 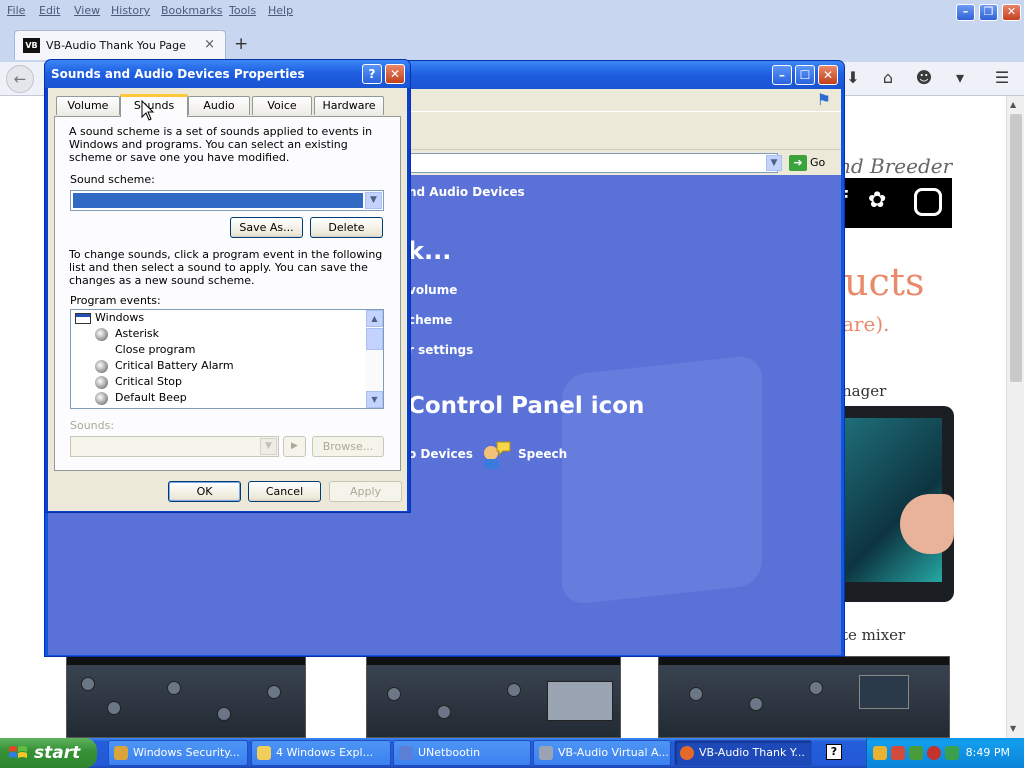 What do you see at coordinates (227, 74) in the screenshot?
I see `dialog-titlebar: Sounds and Audio Devices Properties ? ✕` at bounding box center [227, 74].